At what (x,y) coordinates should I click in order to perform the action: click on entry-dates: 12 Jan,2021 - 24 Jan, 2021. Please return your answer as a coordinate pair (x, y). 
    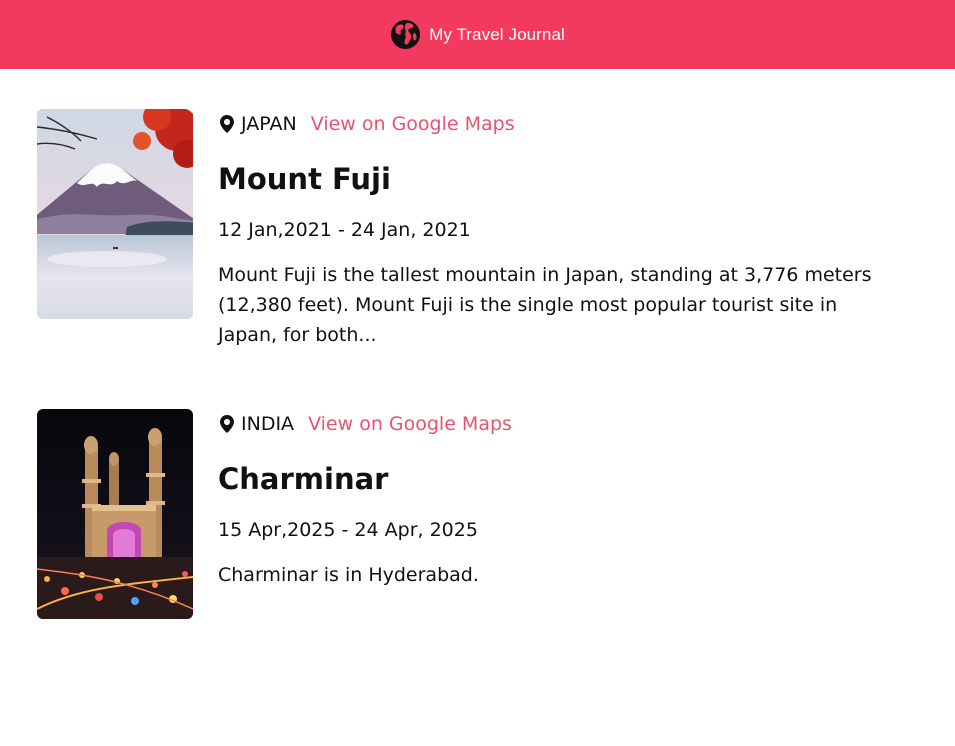
    Looking at the image, I should click on (344, 230).